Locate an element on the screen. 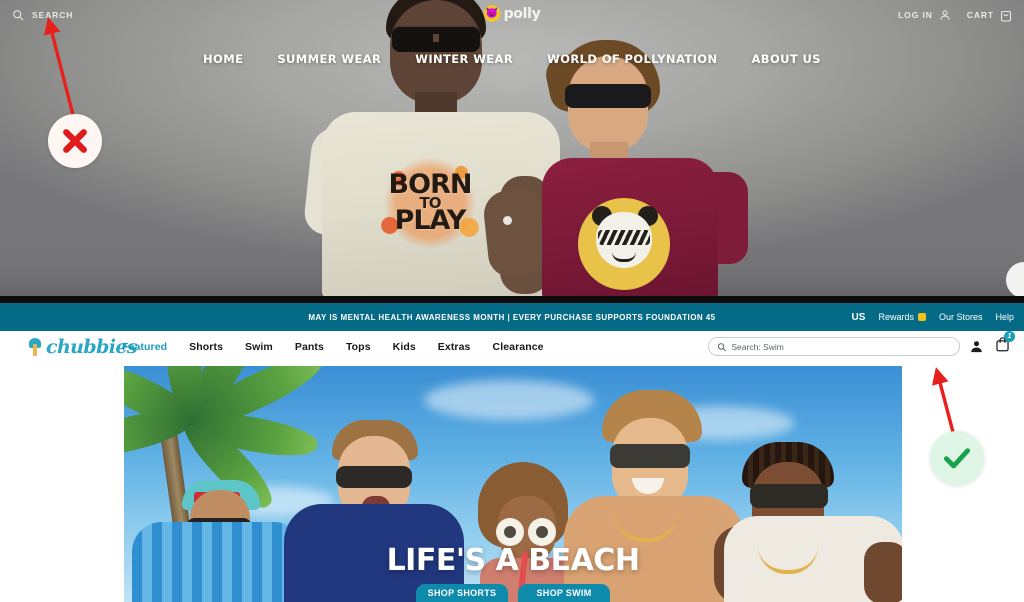 The width and height of the screenshot is (1024, 602). our-stores-link: Our Stores is located at coordinates (961, 317).